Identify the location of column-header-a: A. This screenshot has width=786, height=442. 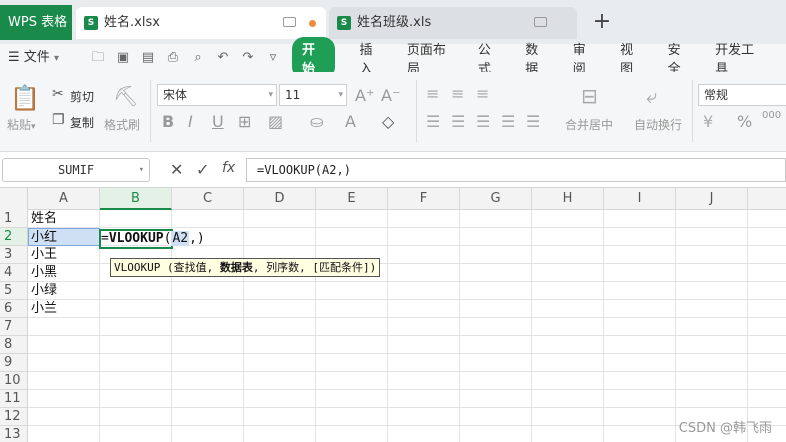
(64, 199).